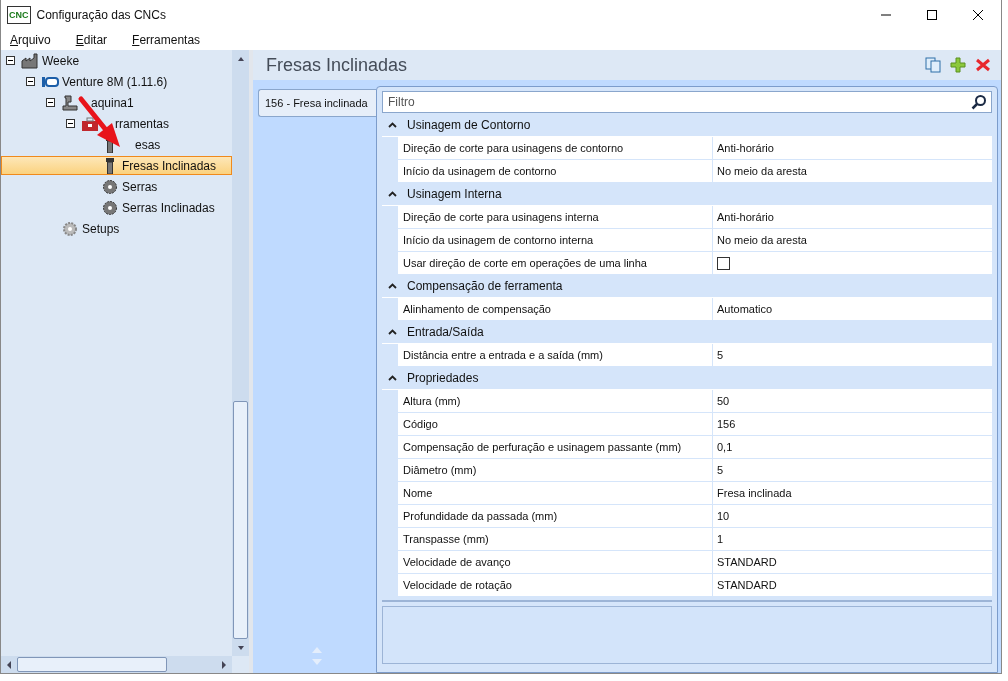 This screenshot has width=1008, height=681. Describe the element at coordinates (457, 562) in the screenshot. I see `property-name: Velocidade de avanço` at that location.